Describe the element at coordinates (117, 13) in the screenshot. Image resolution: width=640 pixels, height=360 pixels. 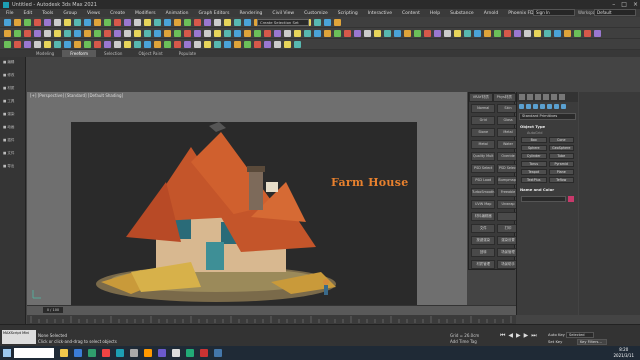
I see `menu-item: Create` at that location.